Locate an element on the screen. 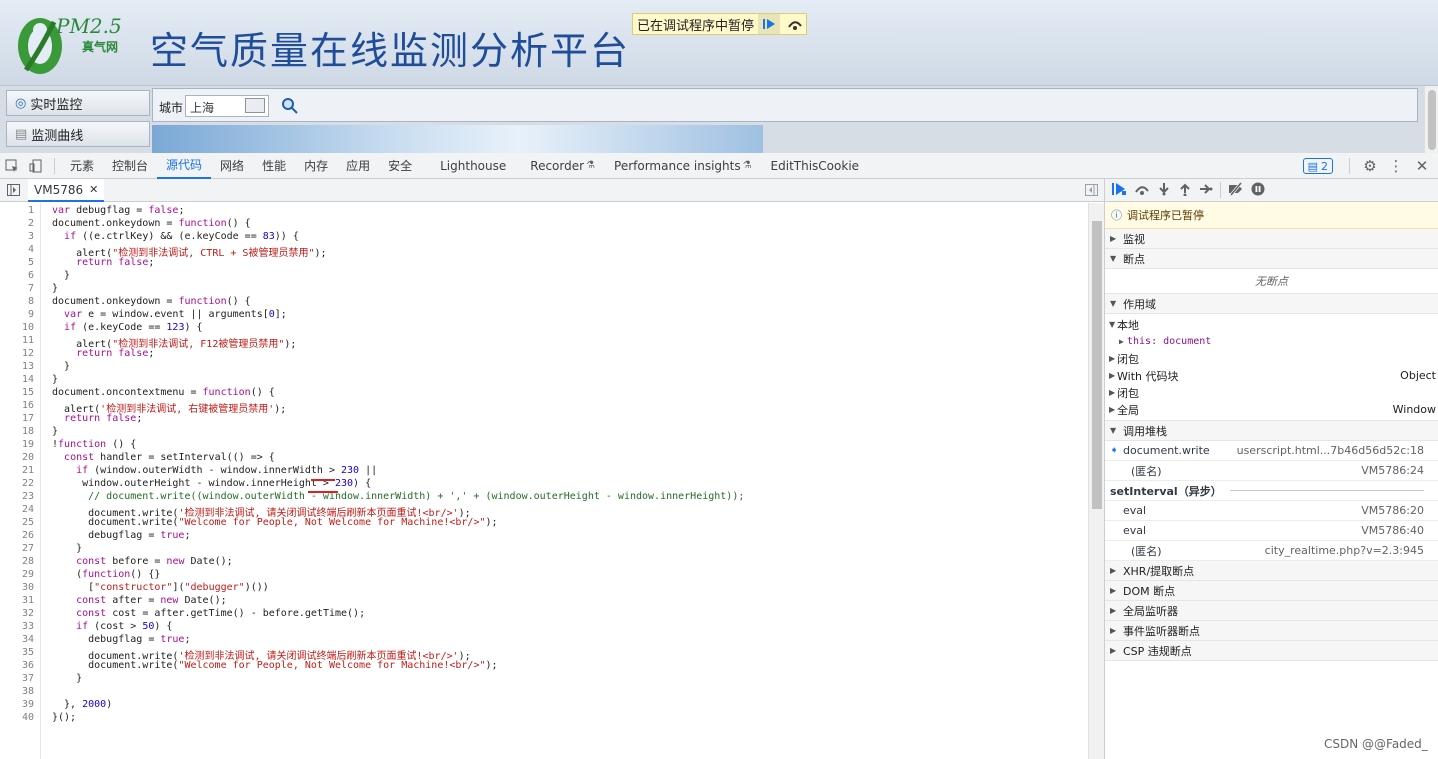 This screenshot has width=1438, height=759. toggle-debugger-icon is located at coordinates (1091, 191).